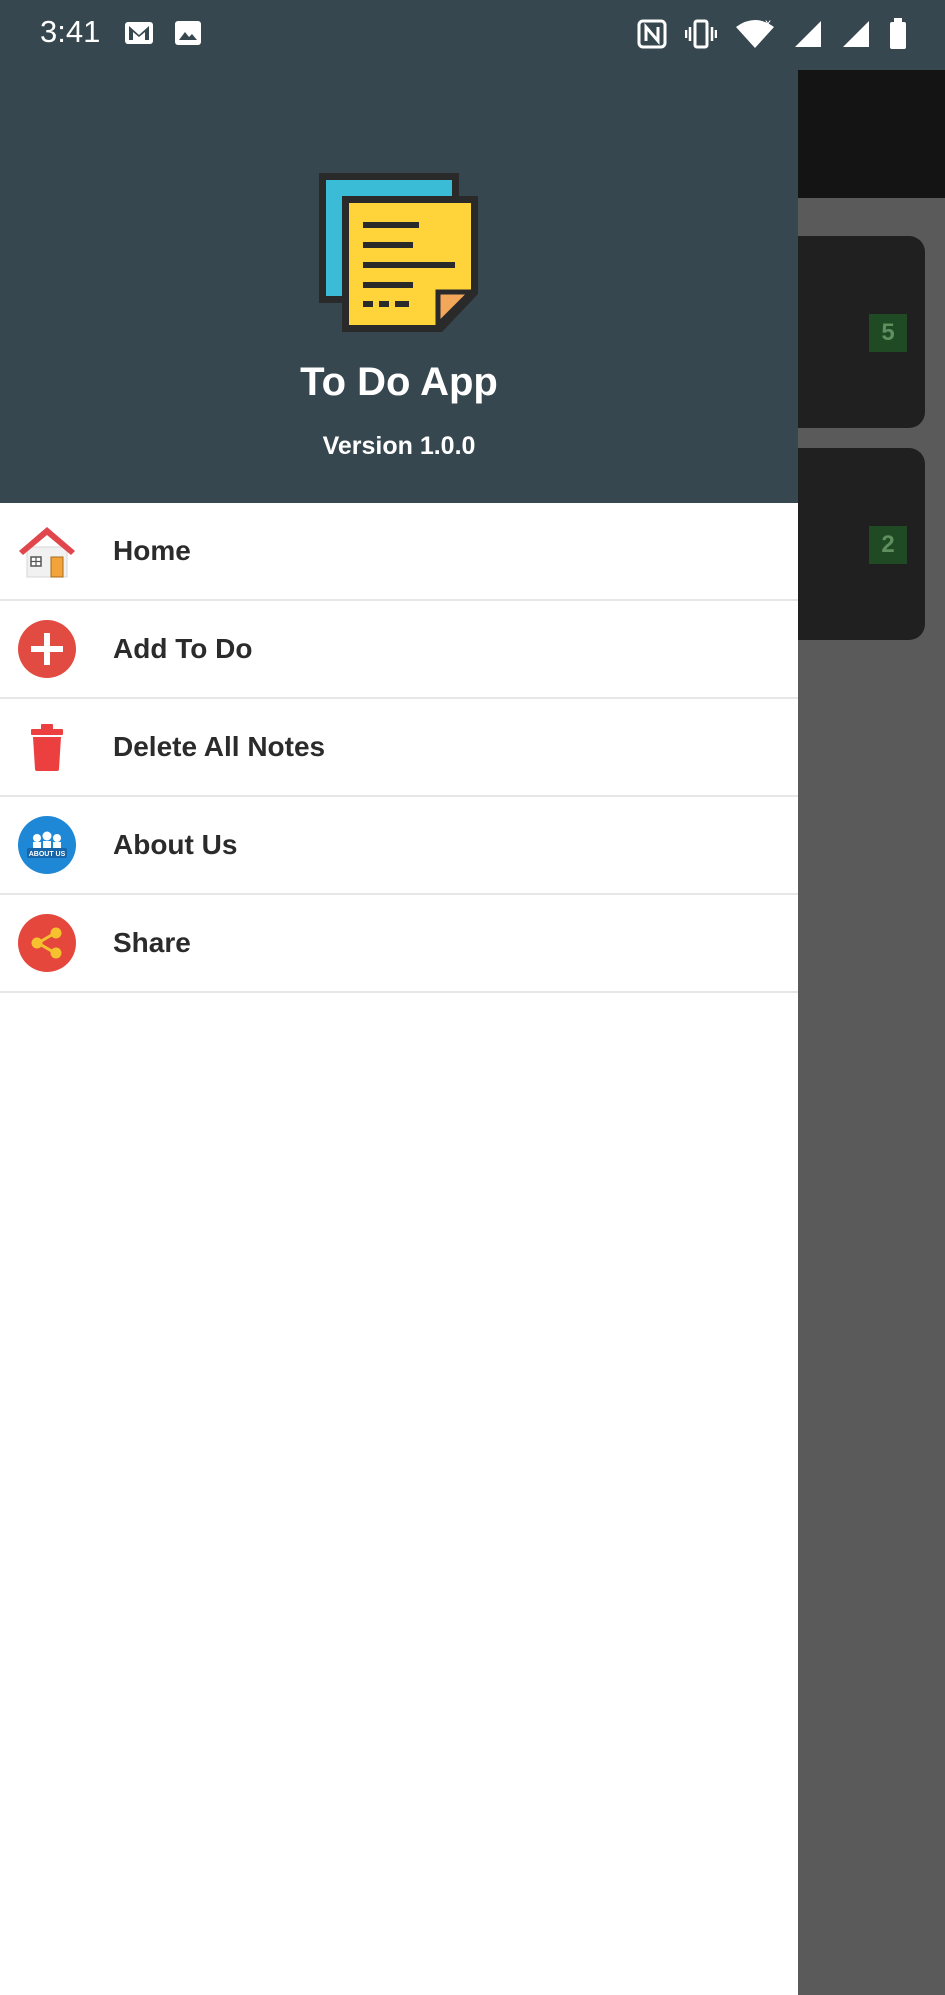  Describe the element at coordinates (152, 550) in the screenshot. I see `menu-item-label: Home` at that location.